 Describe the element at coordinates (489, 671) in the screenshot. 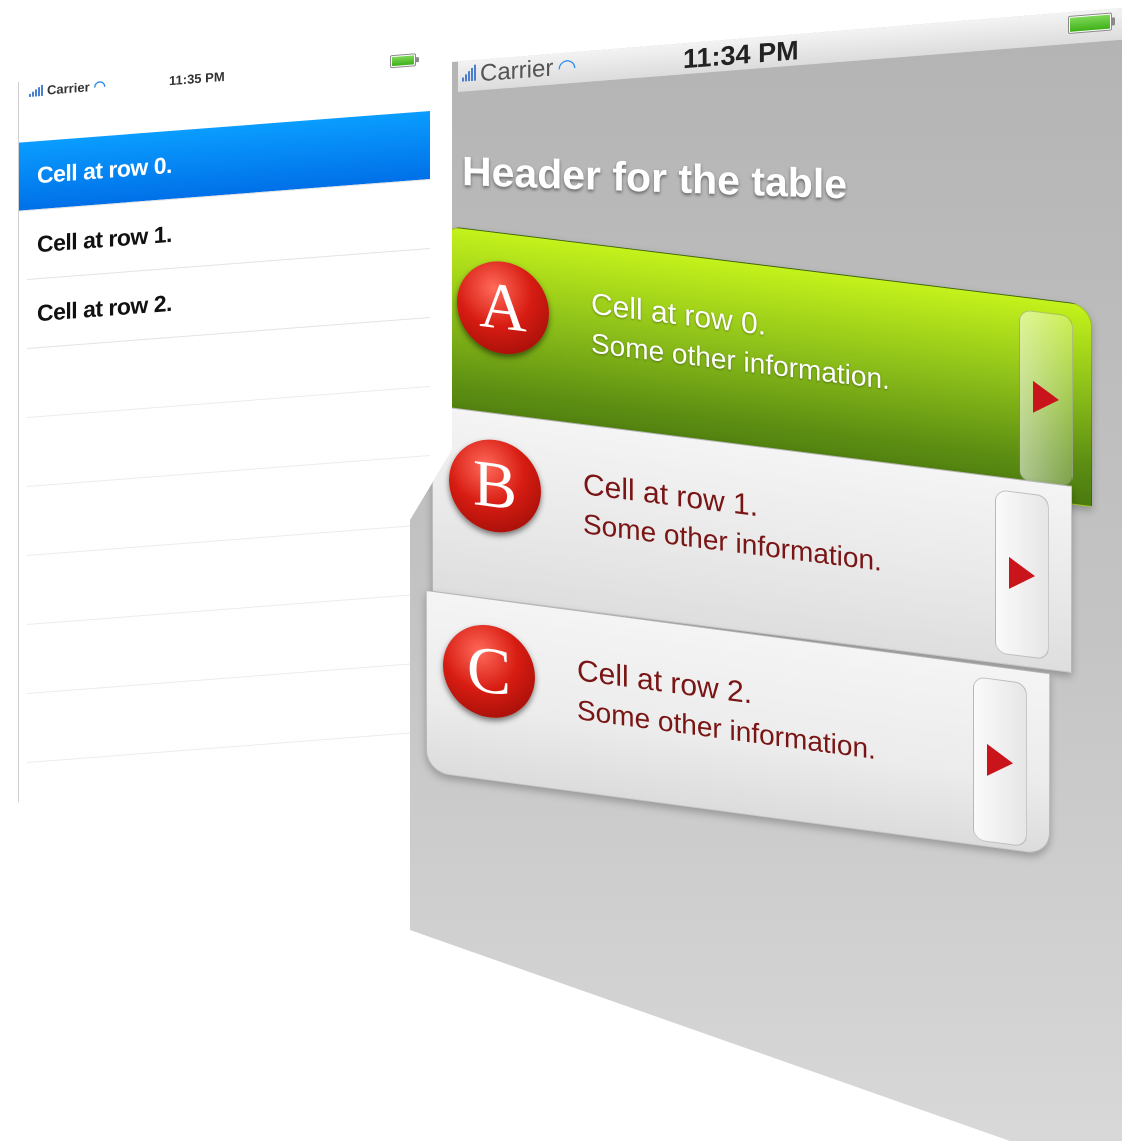

I see `letter-badge-c: C` at that location.